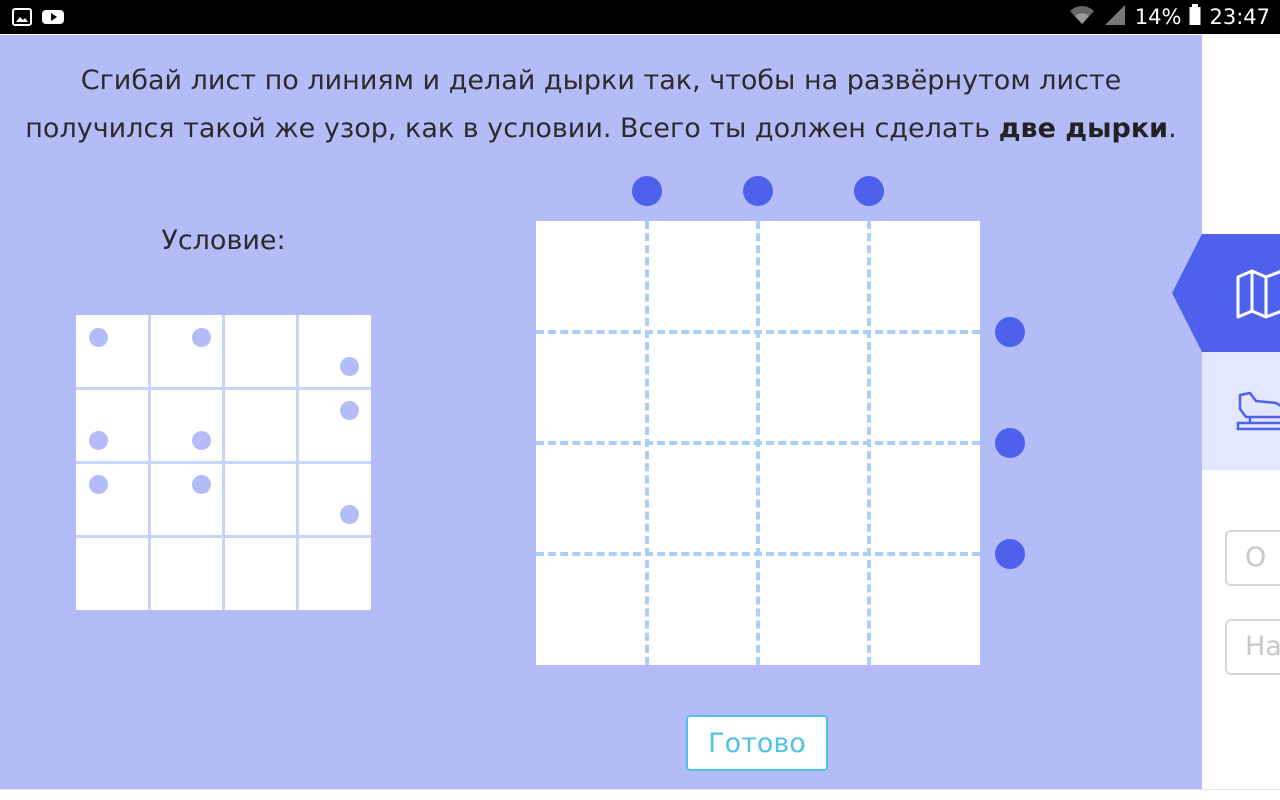 This screenshot has width=1280, height=800. Describe the element at coordinates (1252, 647) in the screenshot. I see `side-button-2: На` at that location.